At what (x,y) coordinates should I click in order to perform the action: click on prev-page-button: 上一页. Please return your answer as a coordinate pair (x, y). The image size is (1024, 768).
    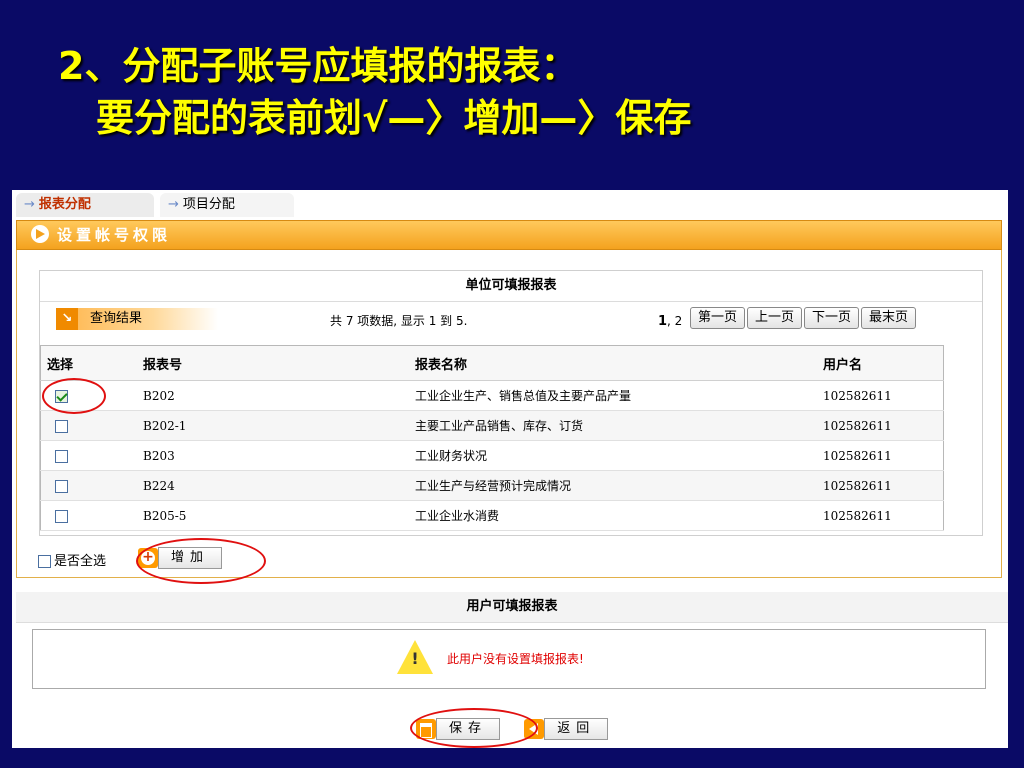
    Looking at the image, I should click on (775, 318).